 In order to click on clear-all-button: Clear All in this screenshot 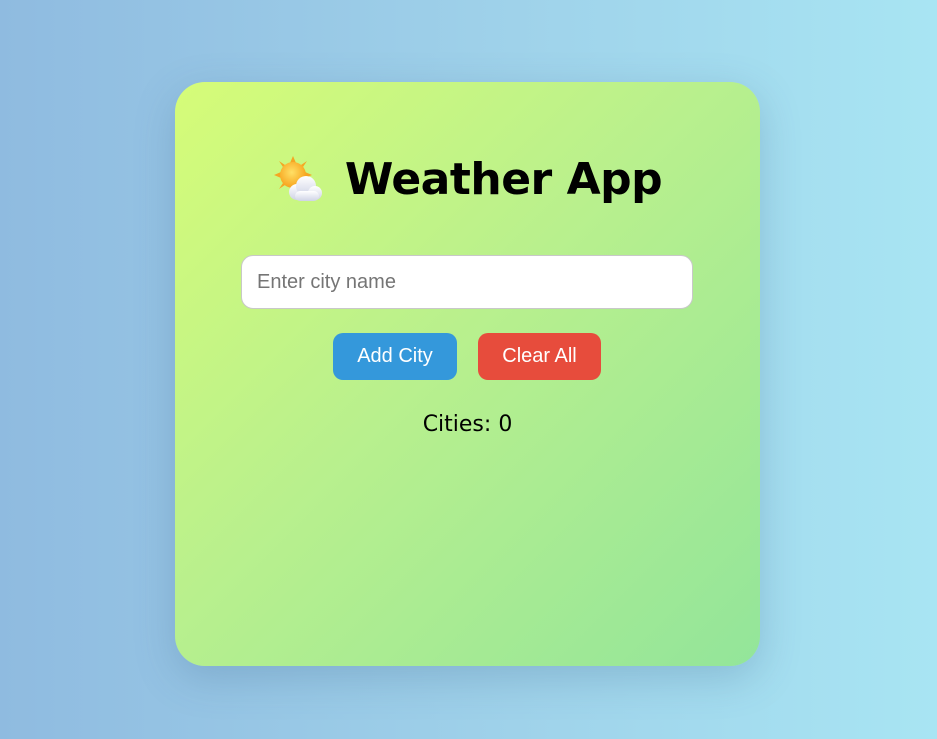, I will do `click(539, 356)`.